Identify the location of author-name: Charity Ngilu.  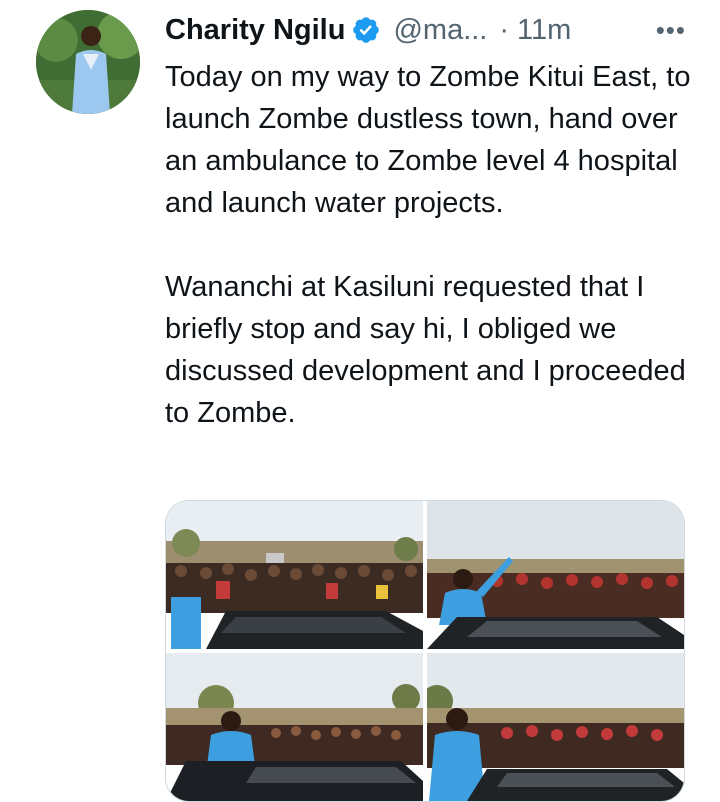
(255, 30).